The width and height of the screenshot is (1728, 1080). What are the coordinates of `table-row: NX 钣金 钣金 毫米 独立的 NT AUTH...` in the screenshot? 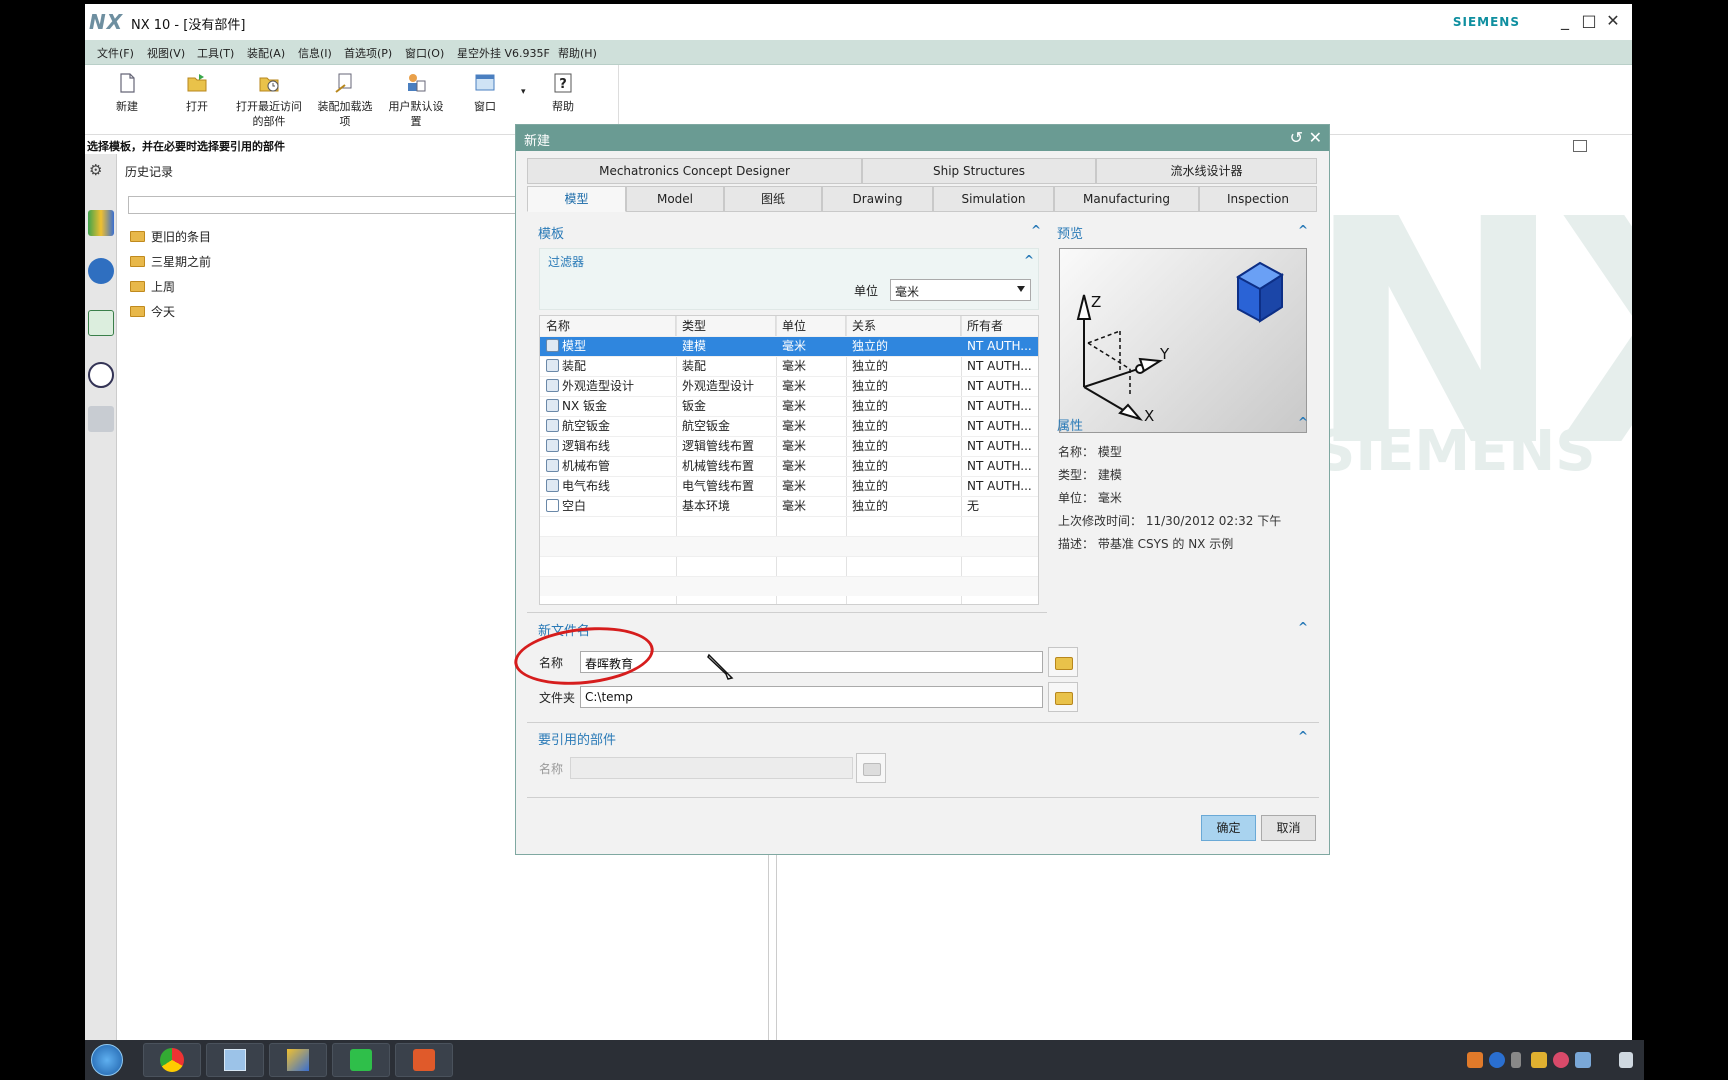 It's located at (789, 406).